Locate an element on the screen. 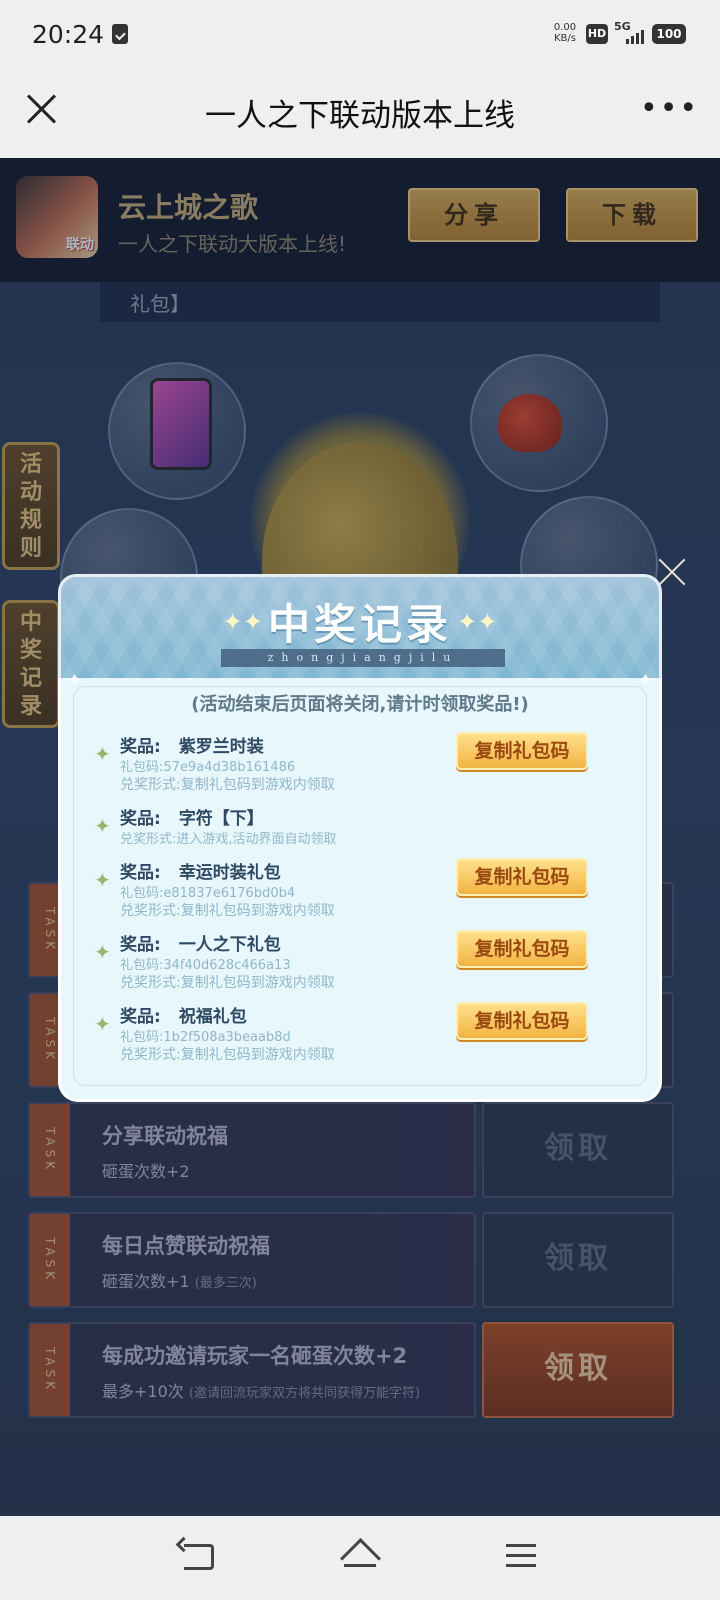  battery-icon: 100 is located at coordinates (669, 34).